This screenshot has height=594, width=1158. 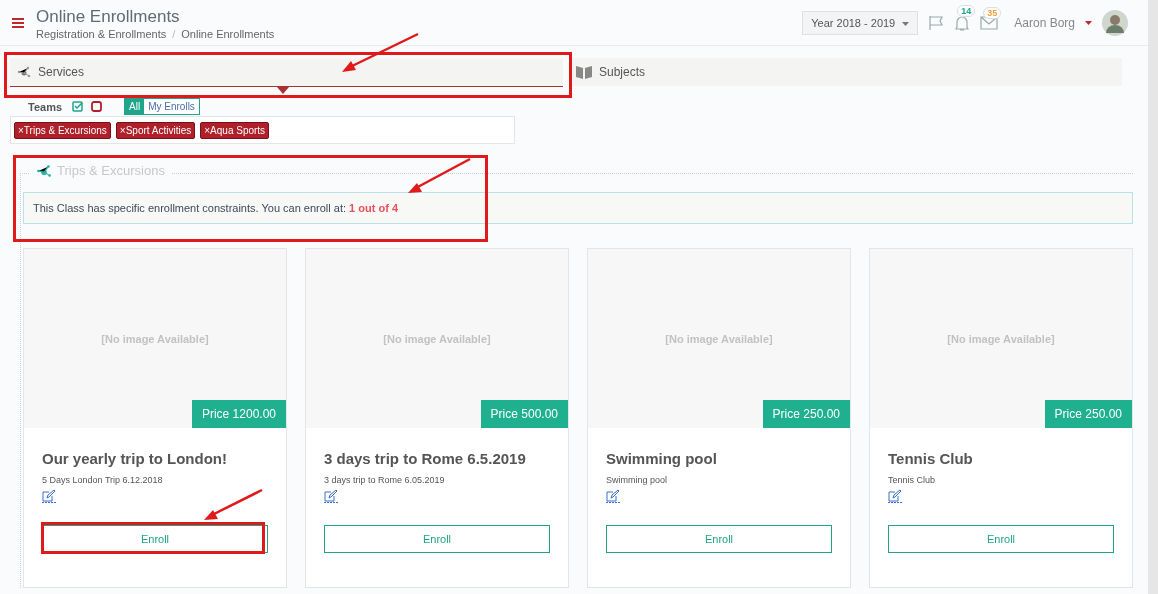 What do you see at coordinates (1044, 22) in the screenshot?
I see `user-name: Aaron Borg` at bounding box center [1044, 22].